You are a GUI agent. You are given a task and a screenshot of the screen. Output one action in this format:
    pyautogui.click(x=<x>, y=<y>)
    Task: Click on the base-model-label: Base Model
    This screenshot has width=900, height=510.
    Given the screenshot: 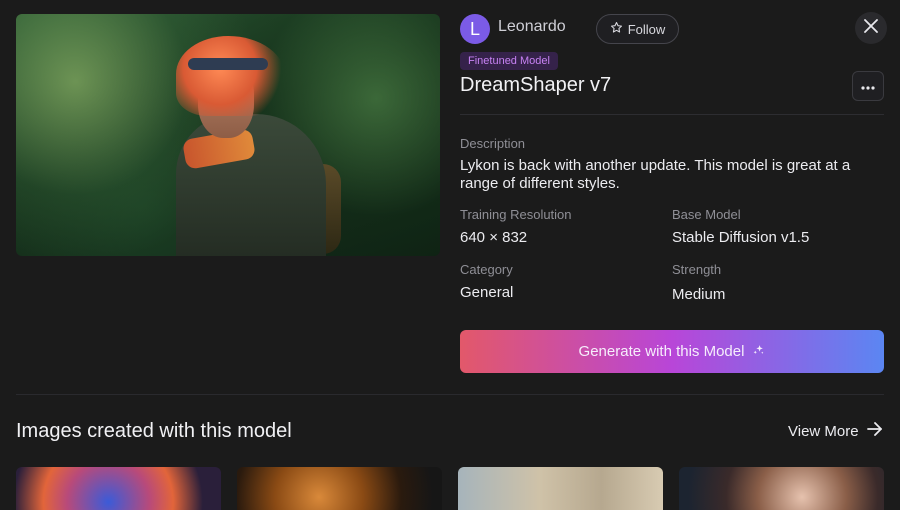 What is the action you would take?
    pyautogui.click(x=706, y=214)
    